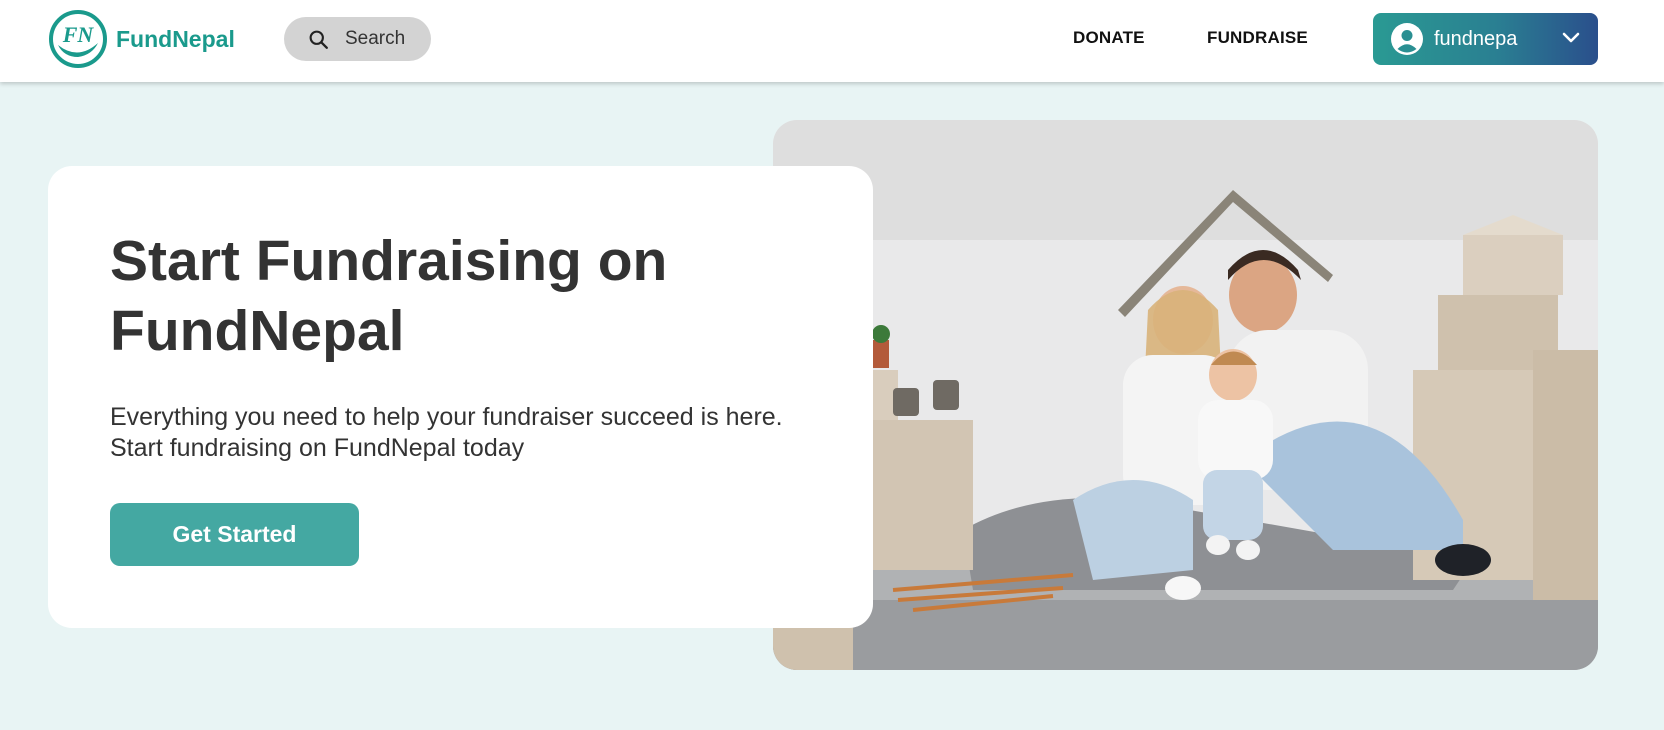 This screenshot has width=1664, height=730. I want to click on hero-title: Start Fundraising on FundNepal, so click(389, 296).